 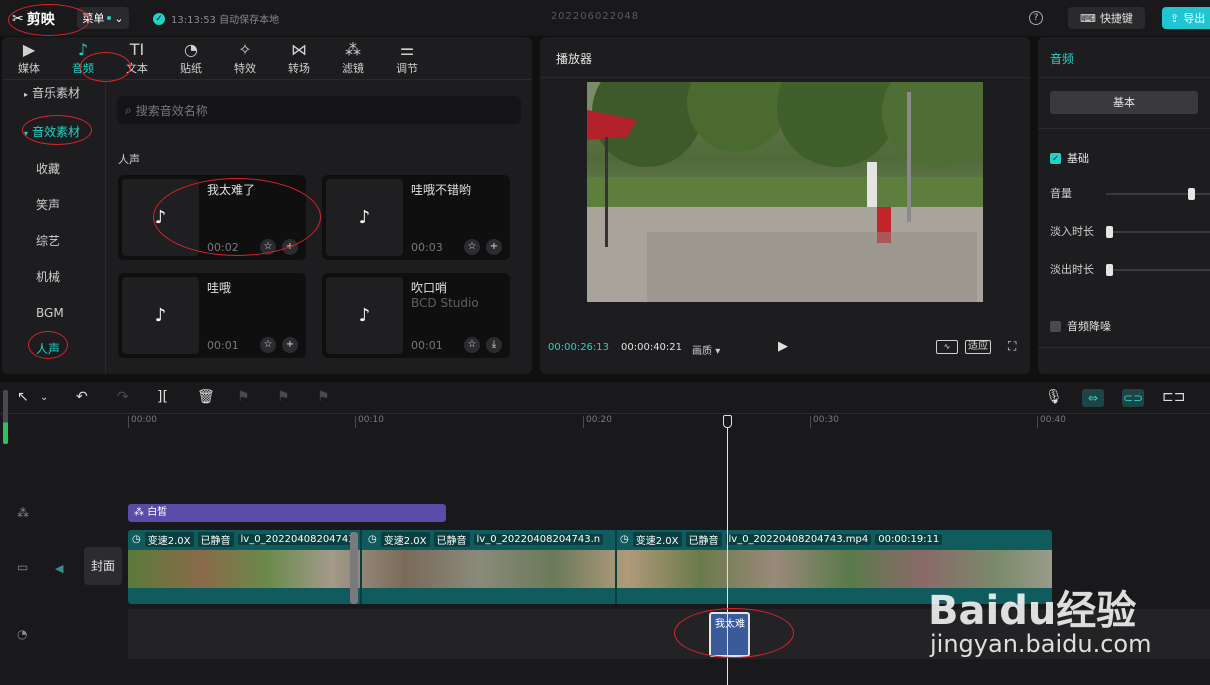 I want to click on tab-sticker: ◔ 贴纸, so click(x=191, y=58).